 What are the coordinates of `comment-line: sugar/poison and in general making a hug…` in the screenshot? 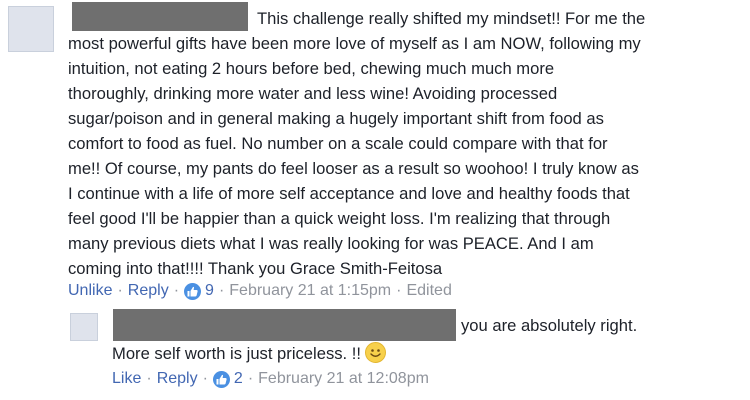 It's located at (336, 118).